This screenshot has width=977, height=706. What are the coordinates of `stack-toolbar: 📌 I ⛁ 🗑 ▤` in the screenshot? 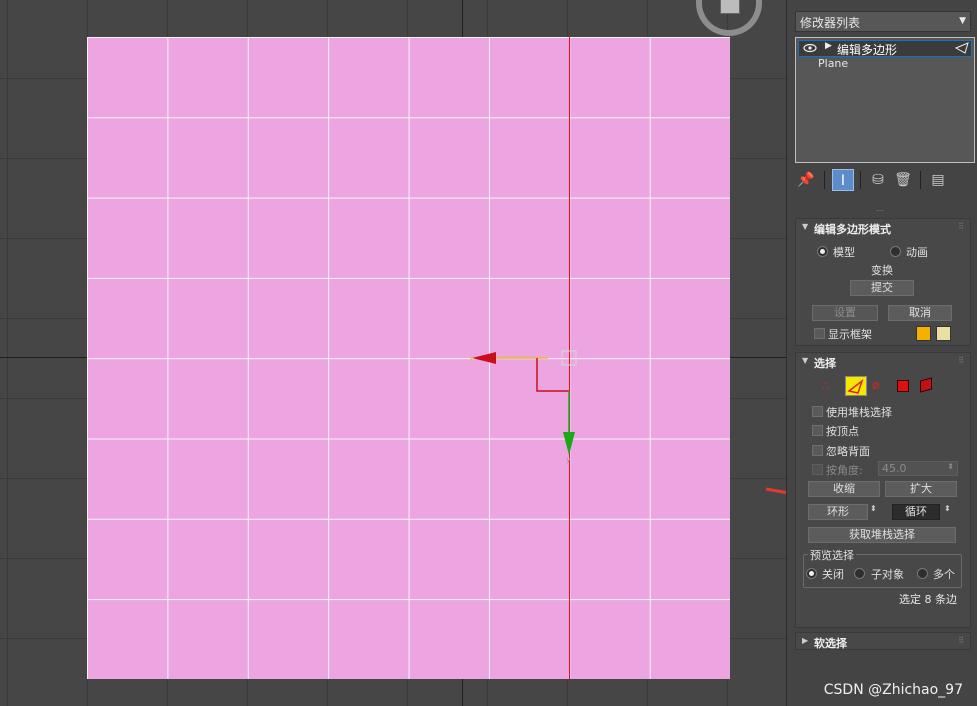 It's located at (886, 181).